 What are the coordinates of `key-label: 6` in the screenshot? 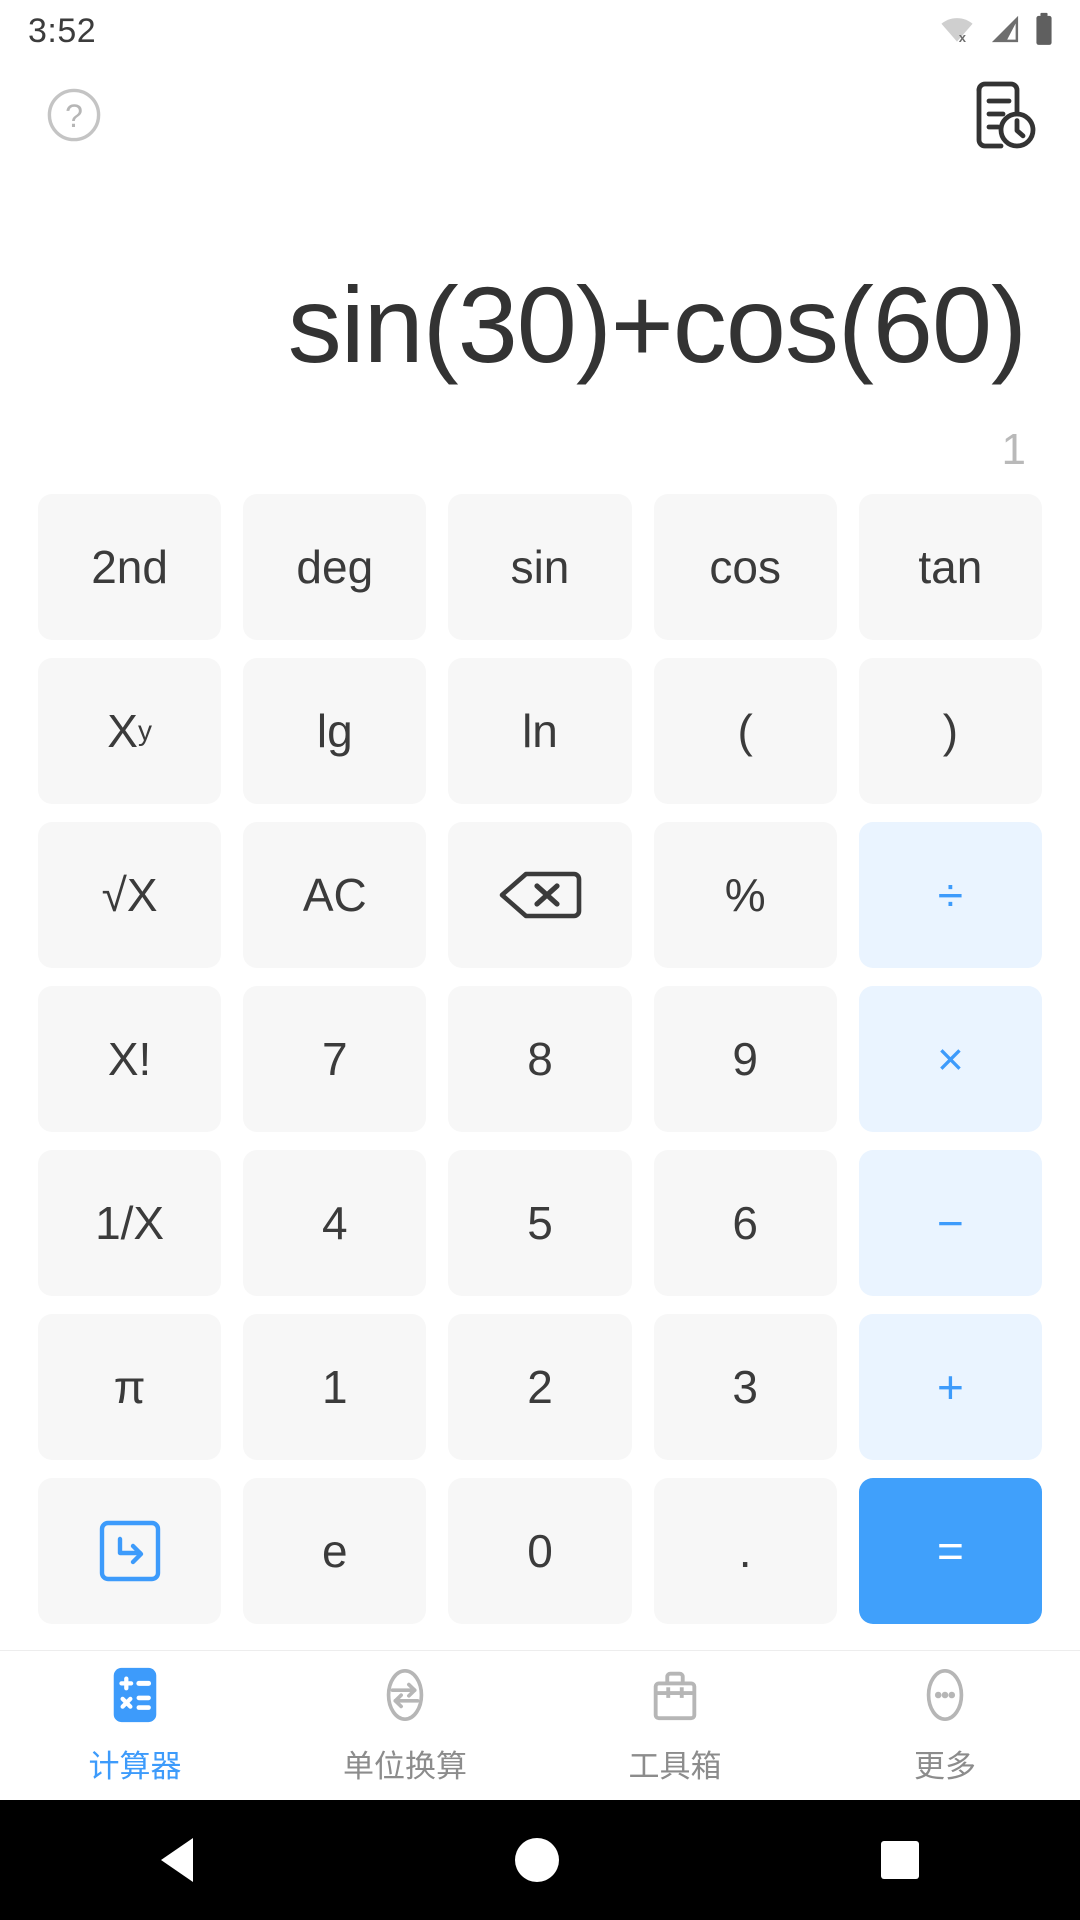 It's located at (745, 1223).